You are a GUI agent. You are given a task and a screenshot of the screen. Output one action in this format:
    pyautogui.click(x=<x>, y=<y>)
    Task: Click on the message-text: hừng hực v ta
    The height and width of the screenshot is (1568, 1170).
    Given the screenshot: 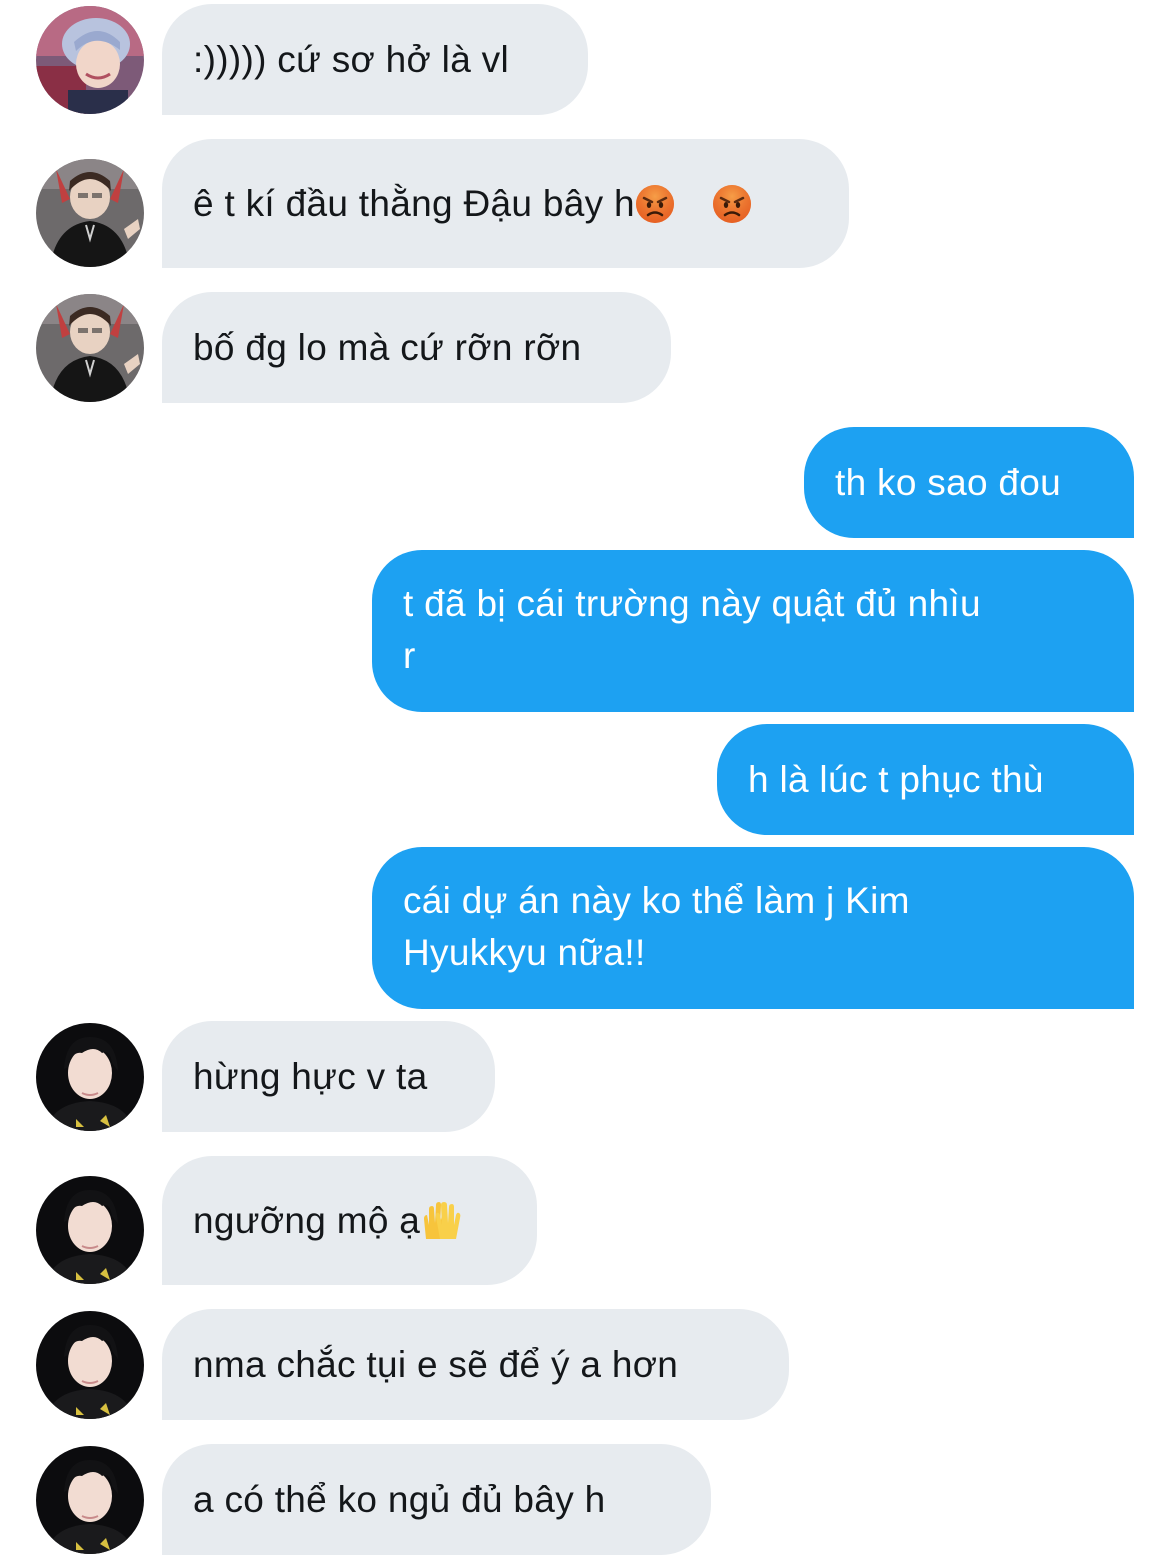 What is the action you would take?
    pyautogui.click(x=310, y=1076)
    